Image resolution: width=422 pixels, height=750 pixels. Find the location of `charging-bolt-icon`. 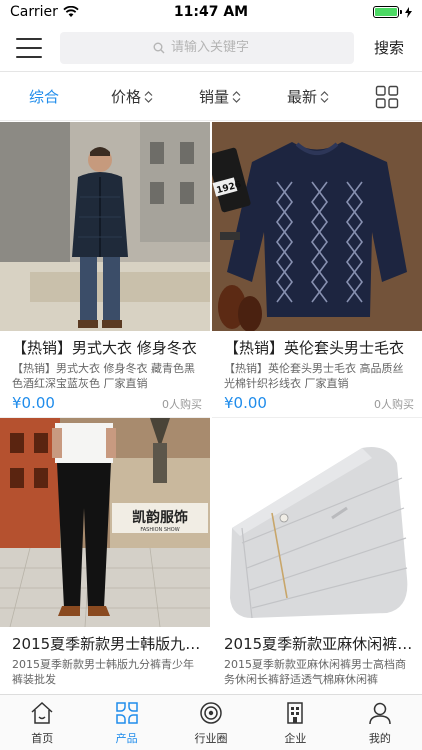

charging-bolt-icon is located at coordinates (408, 12).